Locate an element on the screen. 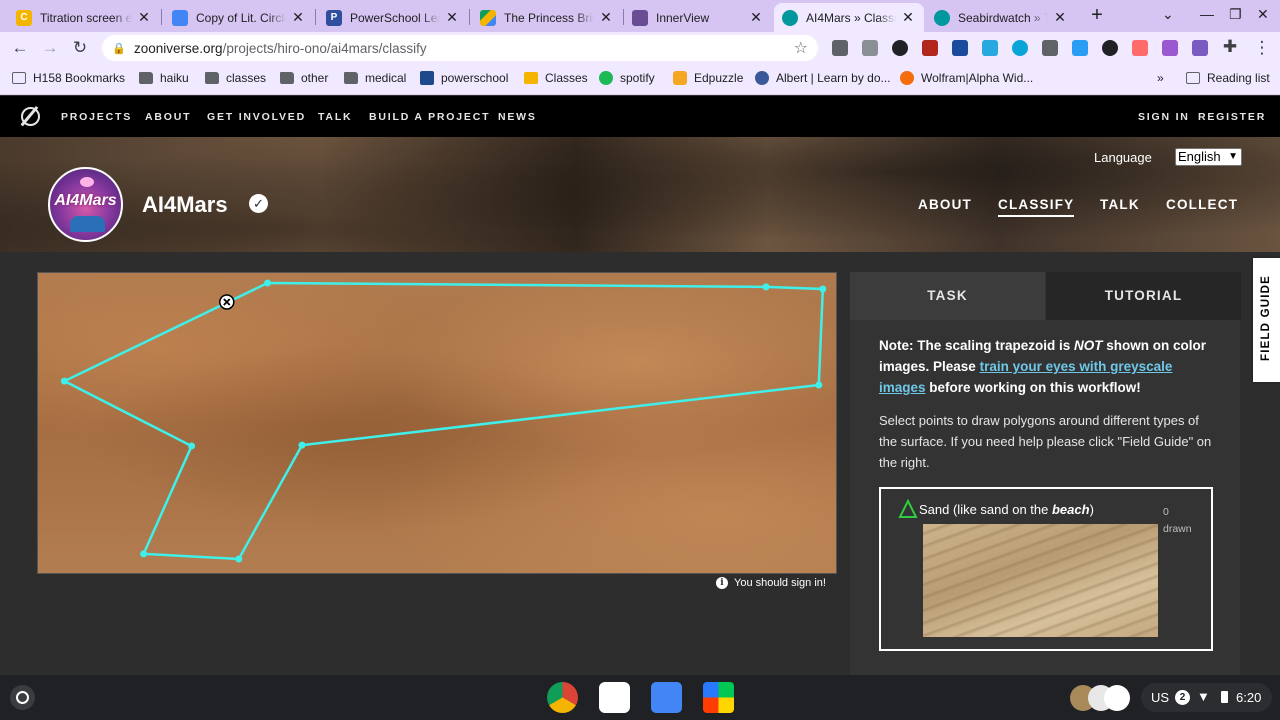 Image resolution: width=1280 pixels, height=720 pixels. project-title: AI4Mars is located at coordinates (185, 205).